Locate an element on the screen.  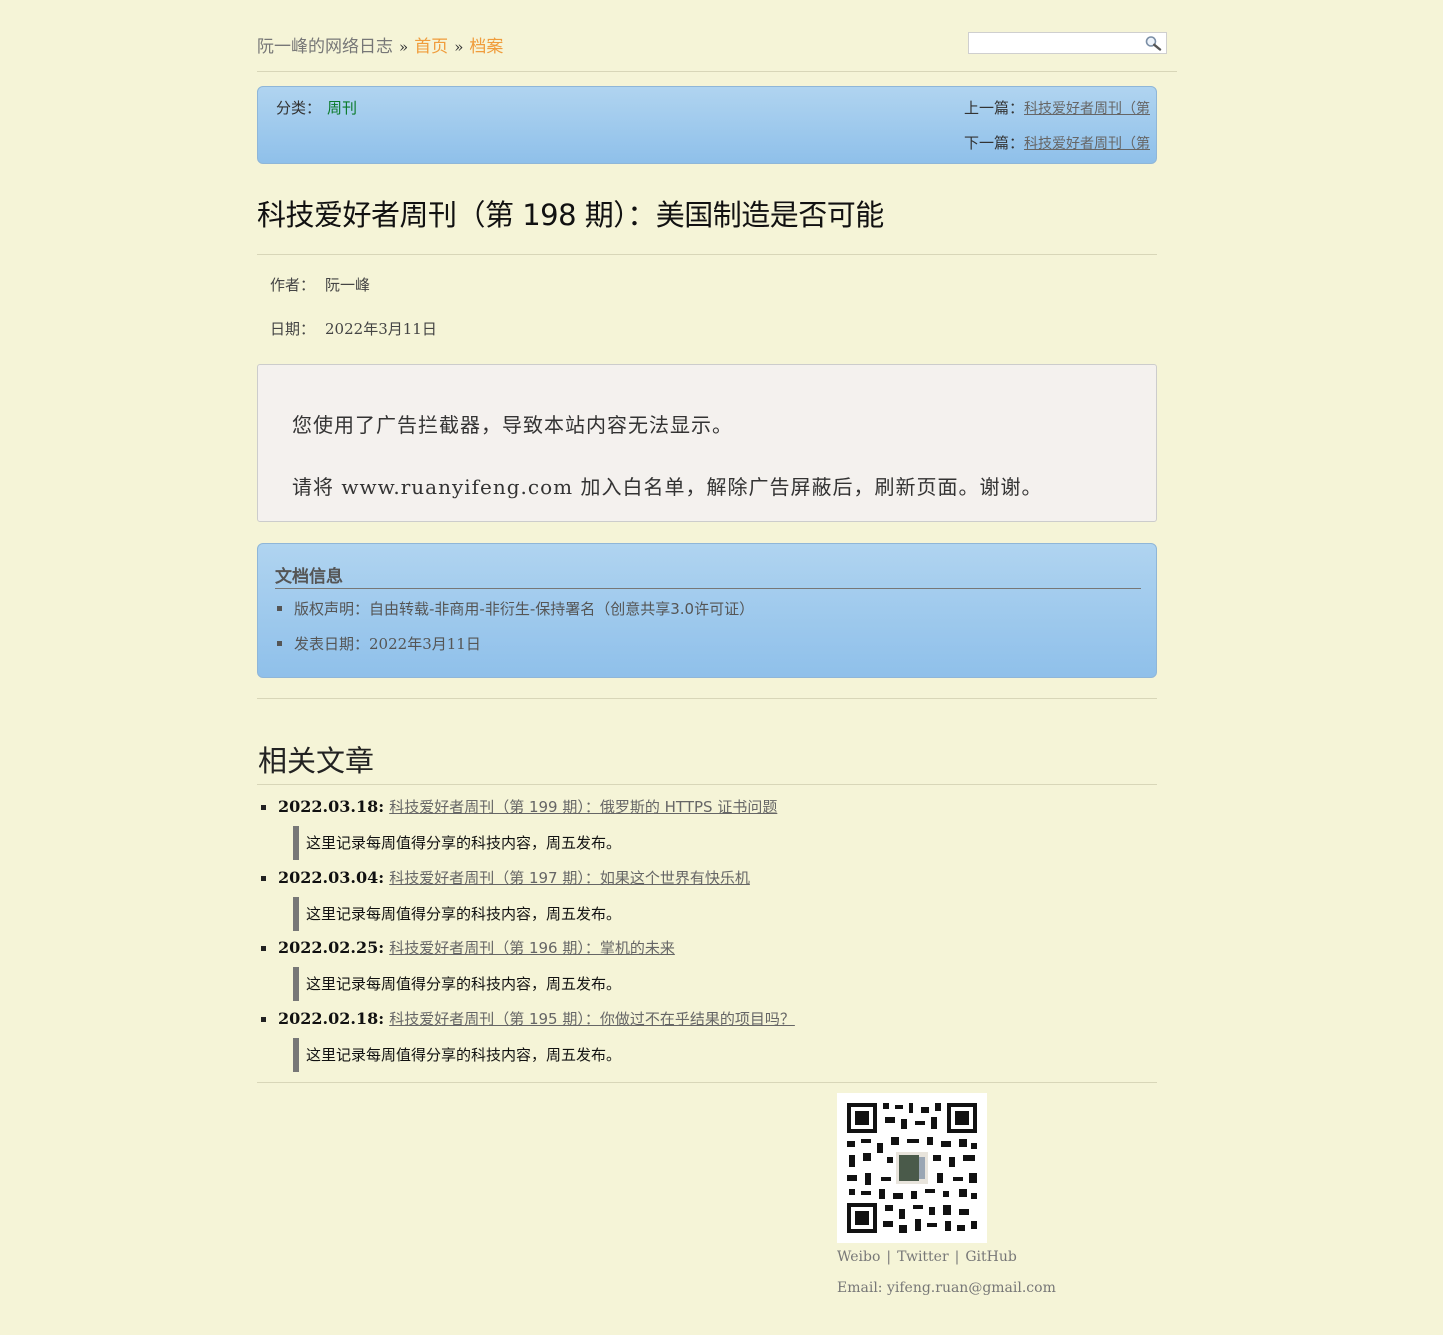
search-box is located at coordinates (1067, 43).